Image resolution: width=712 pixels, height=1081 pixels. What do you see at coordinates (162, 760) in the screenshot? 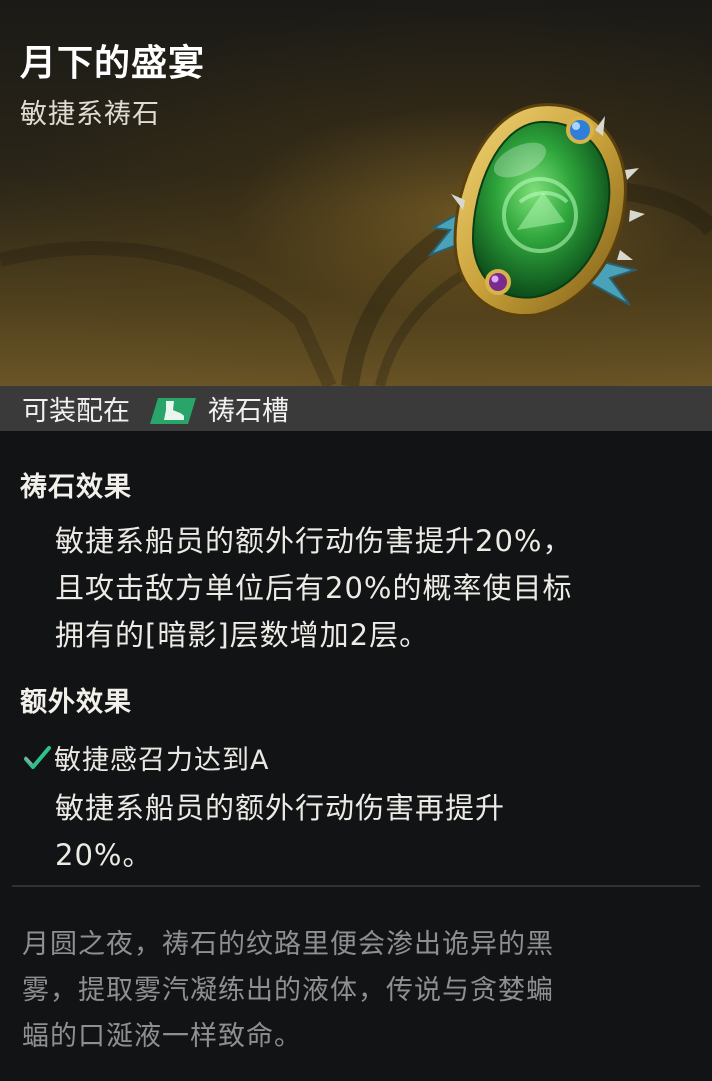
I see `condition-text: 敏捷感召力达到A` at bounding box center [162, 760].